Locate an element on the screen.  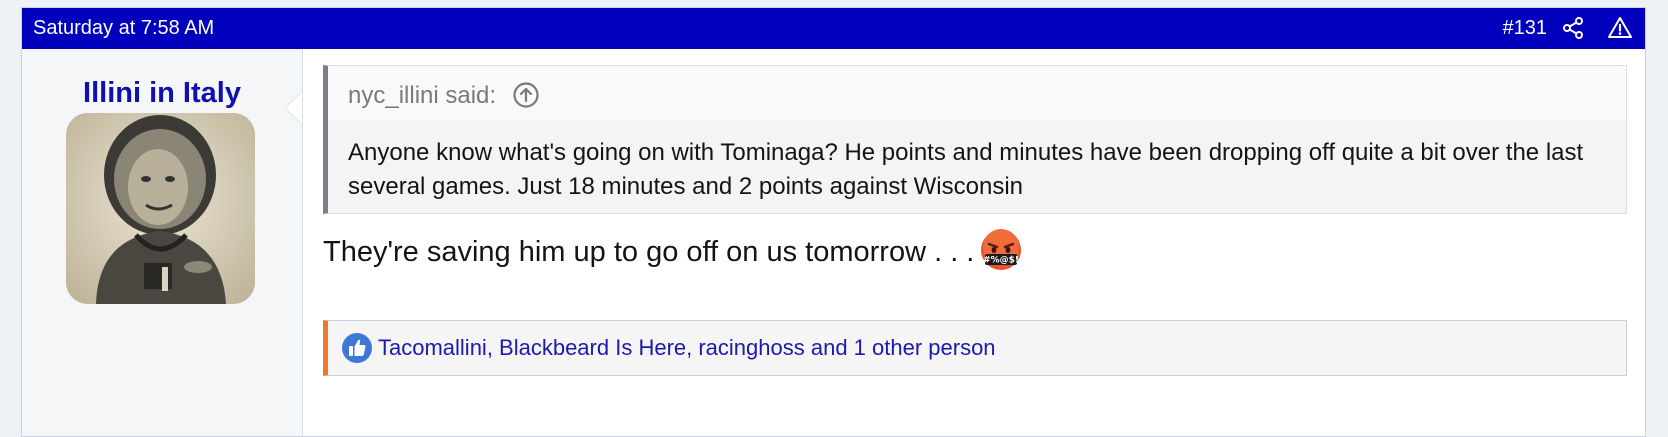
avatar-photo-icon is located at coordinates (160, 208).